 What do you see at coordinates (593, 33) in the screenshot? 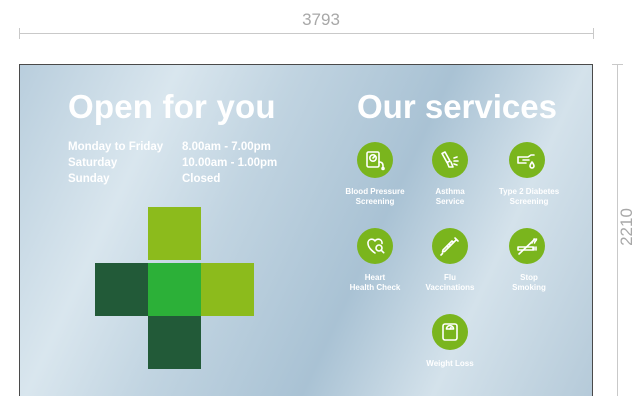
I see `width-dimension-tick-right` at bounding box center [593, 33].